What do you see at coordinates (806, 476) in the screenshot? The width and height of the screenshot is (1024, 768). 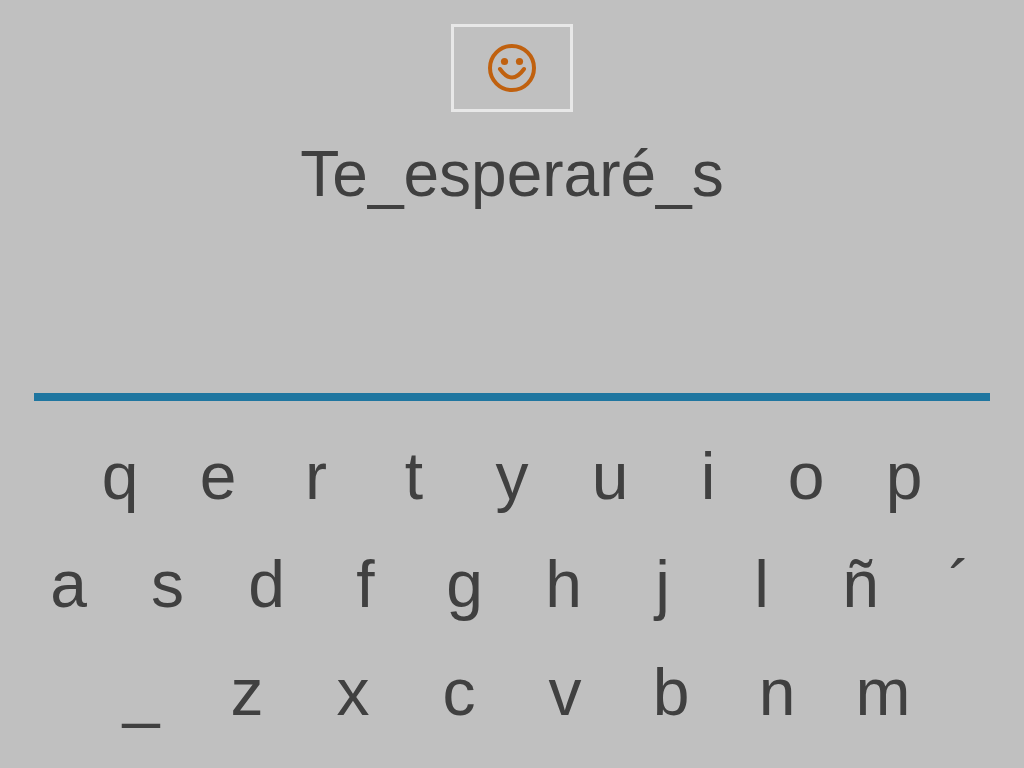 I see `letter-key: o` at bounding box center [806, 476].